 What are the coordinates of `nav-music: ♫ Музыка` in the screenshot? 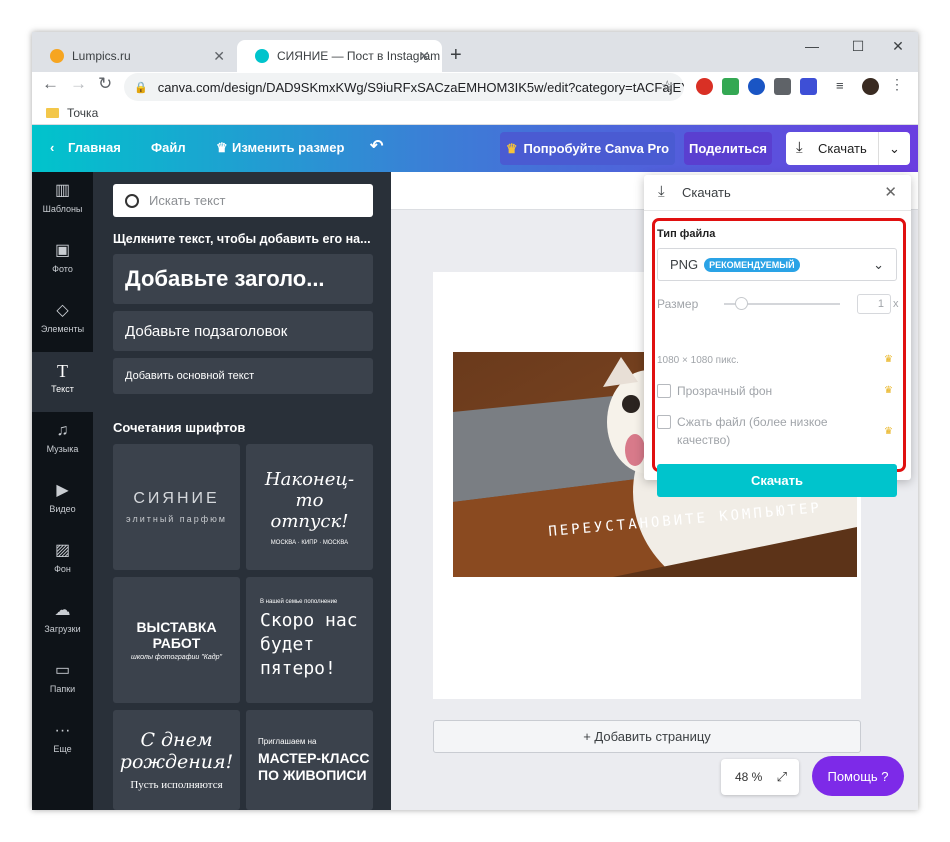 It's located at (62, 442).